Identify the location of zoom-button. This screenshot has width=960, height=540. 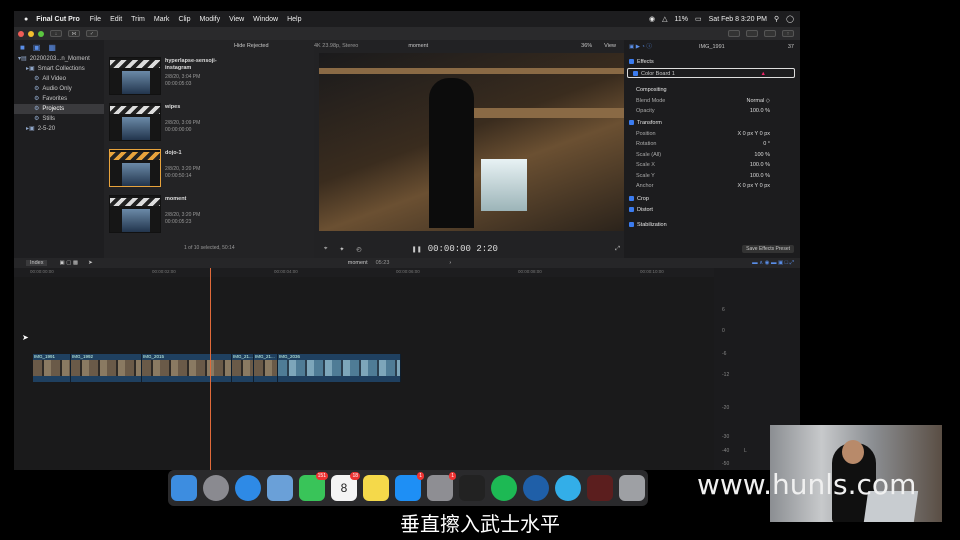
(41, 33).